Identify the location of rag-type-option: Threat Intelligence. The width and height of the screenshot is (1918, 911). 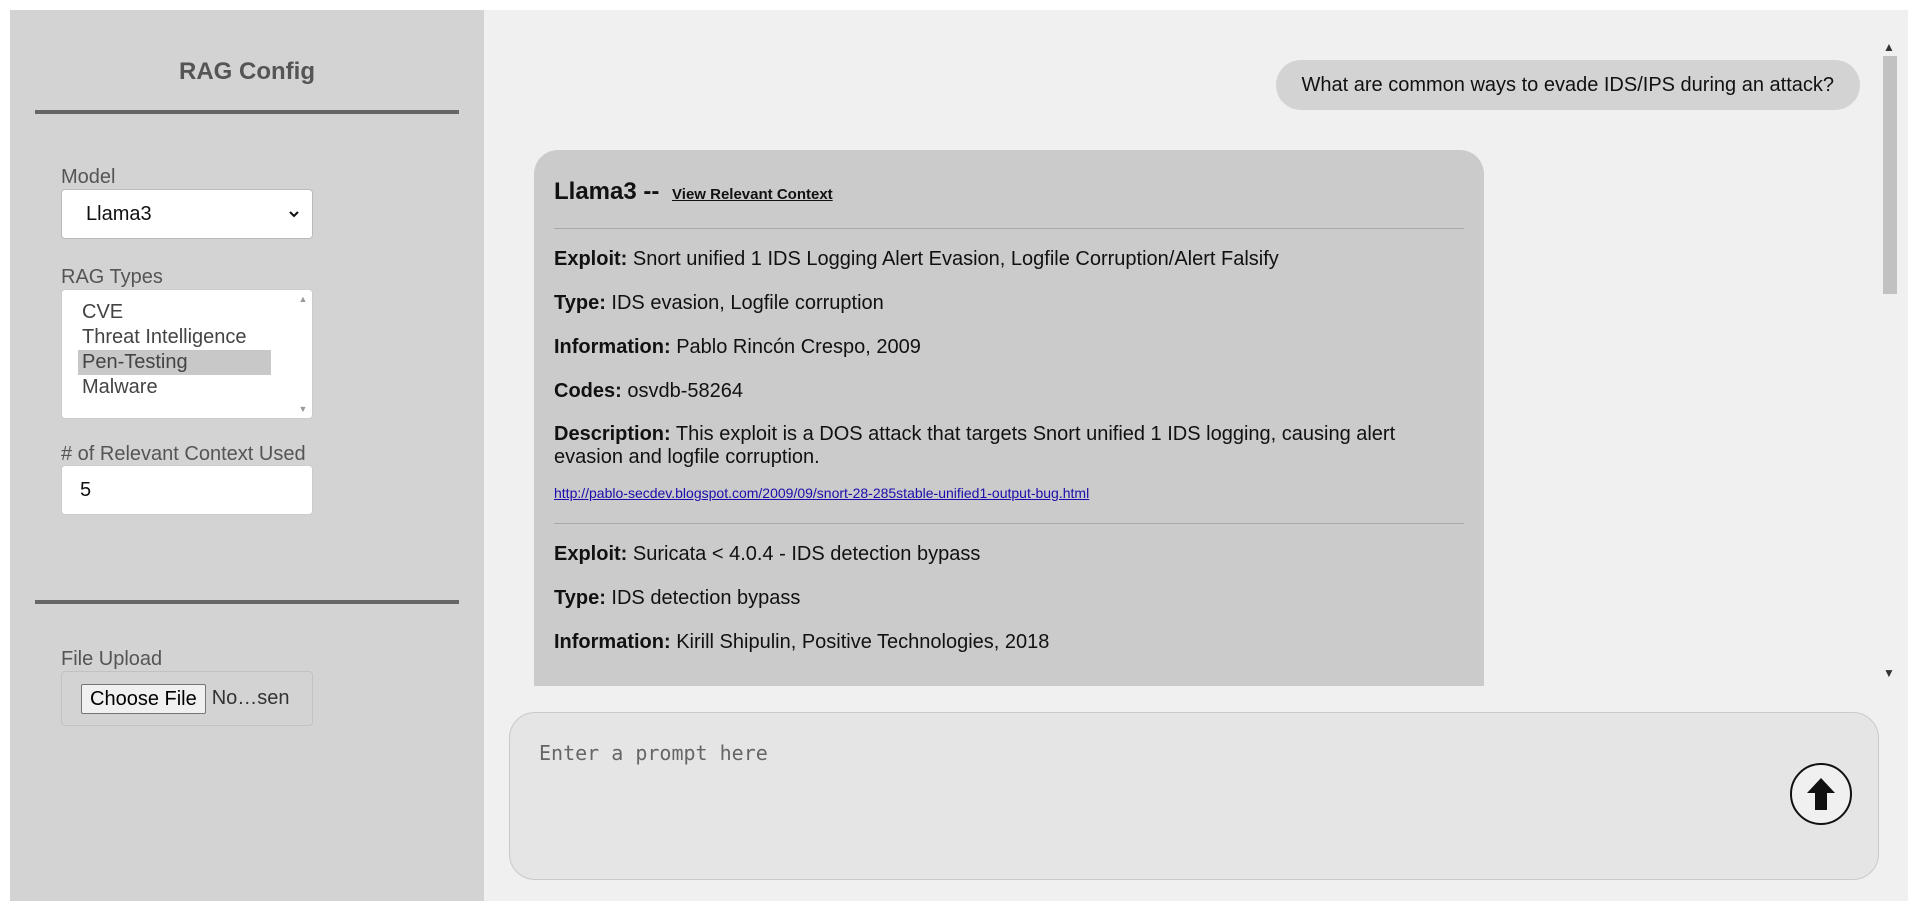
(174, 337).